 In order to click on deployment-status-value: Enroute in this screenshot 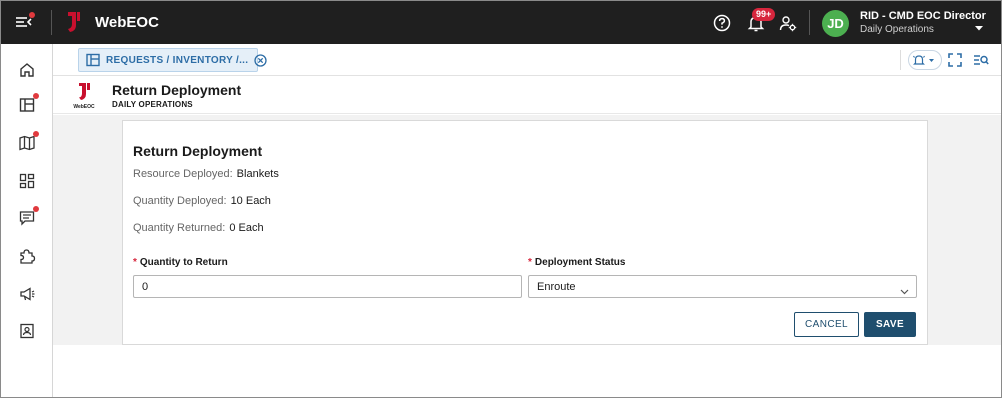, I will do `click(556, 287)`.